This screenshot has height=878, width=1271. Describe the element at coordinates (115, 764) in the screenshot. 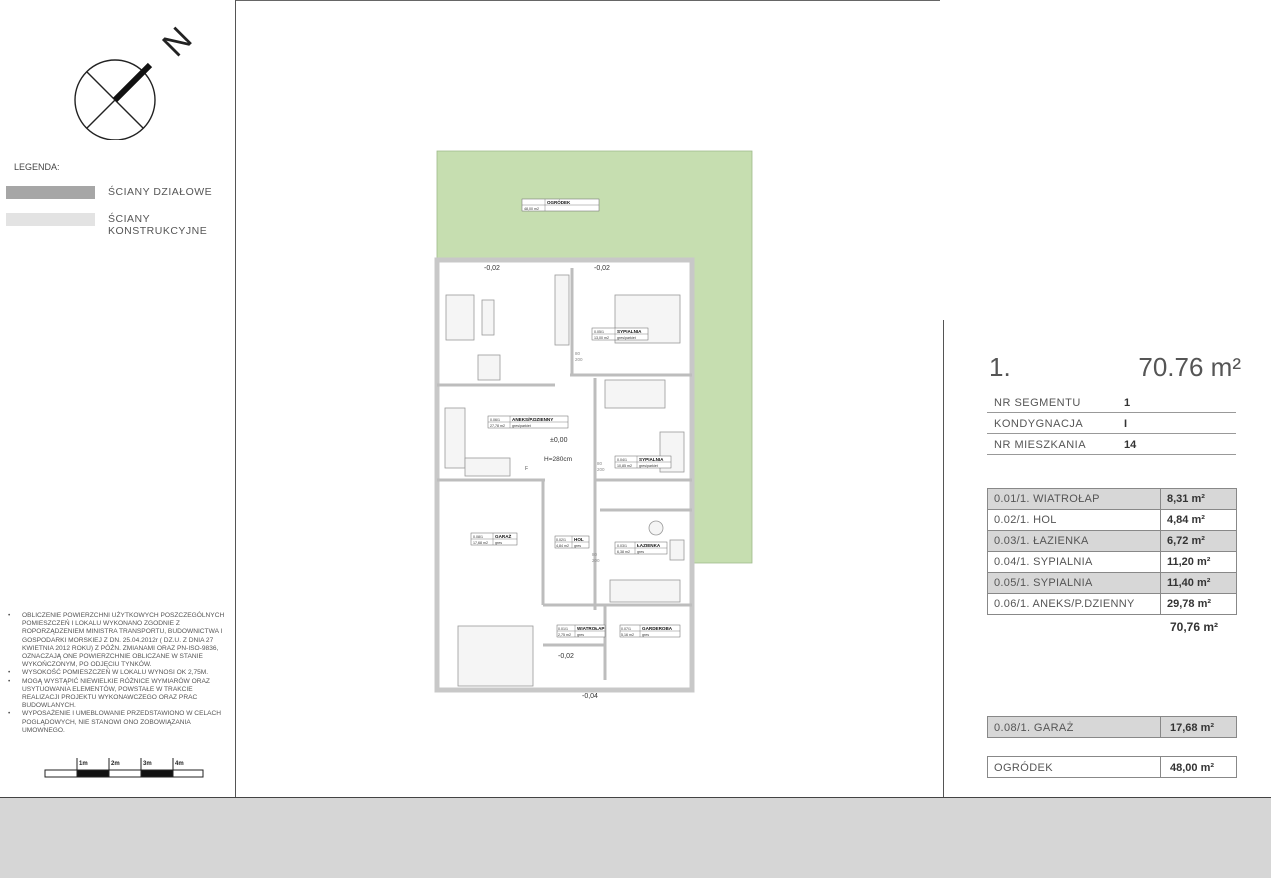

I see `scale-label: 2m` at that location.